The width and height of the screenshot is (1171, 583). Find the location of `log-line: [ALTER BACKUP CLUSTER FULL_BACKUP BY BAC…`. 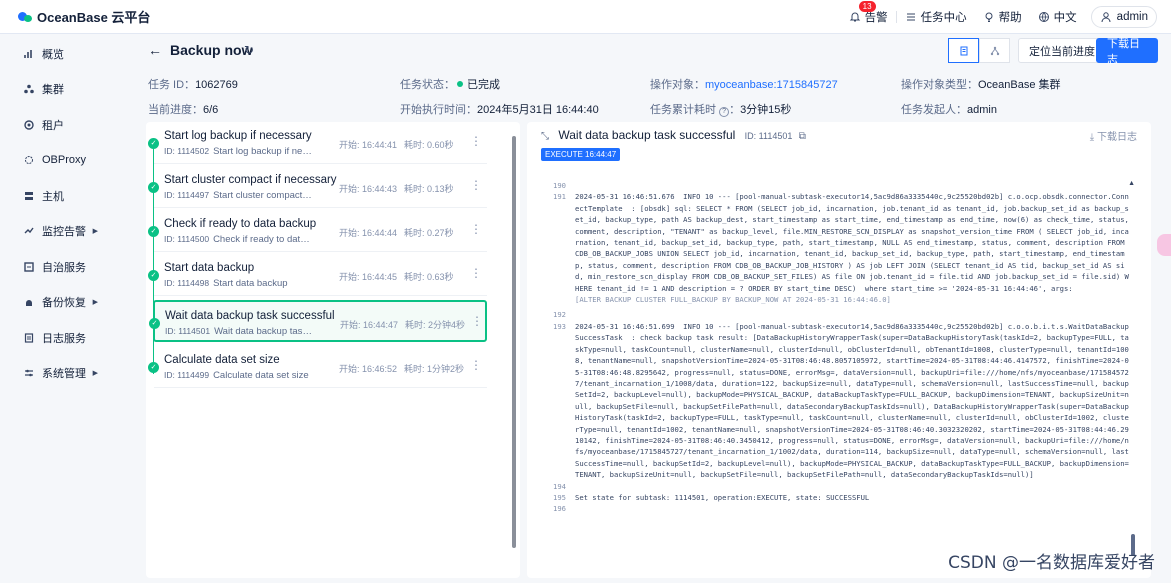

log-line: [ALTER BACKUP CLUSTER FULL_BACKUP BY BAC… is located at coordinates (841, 299).